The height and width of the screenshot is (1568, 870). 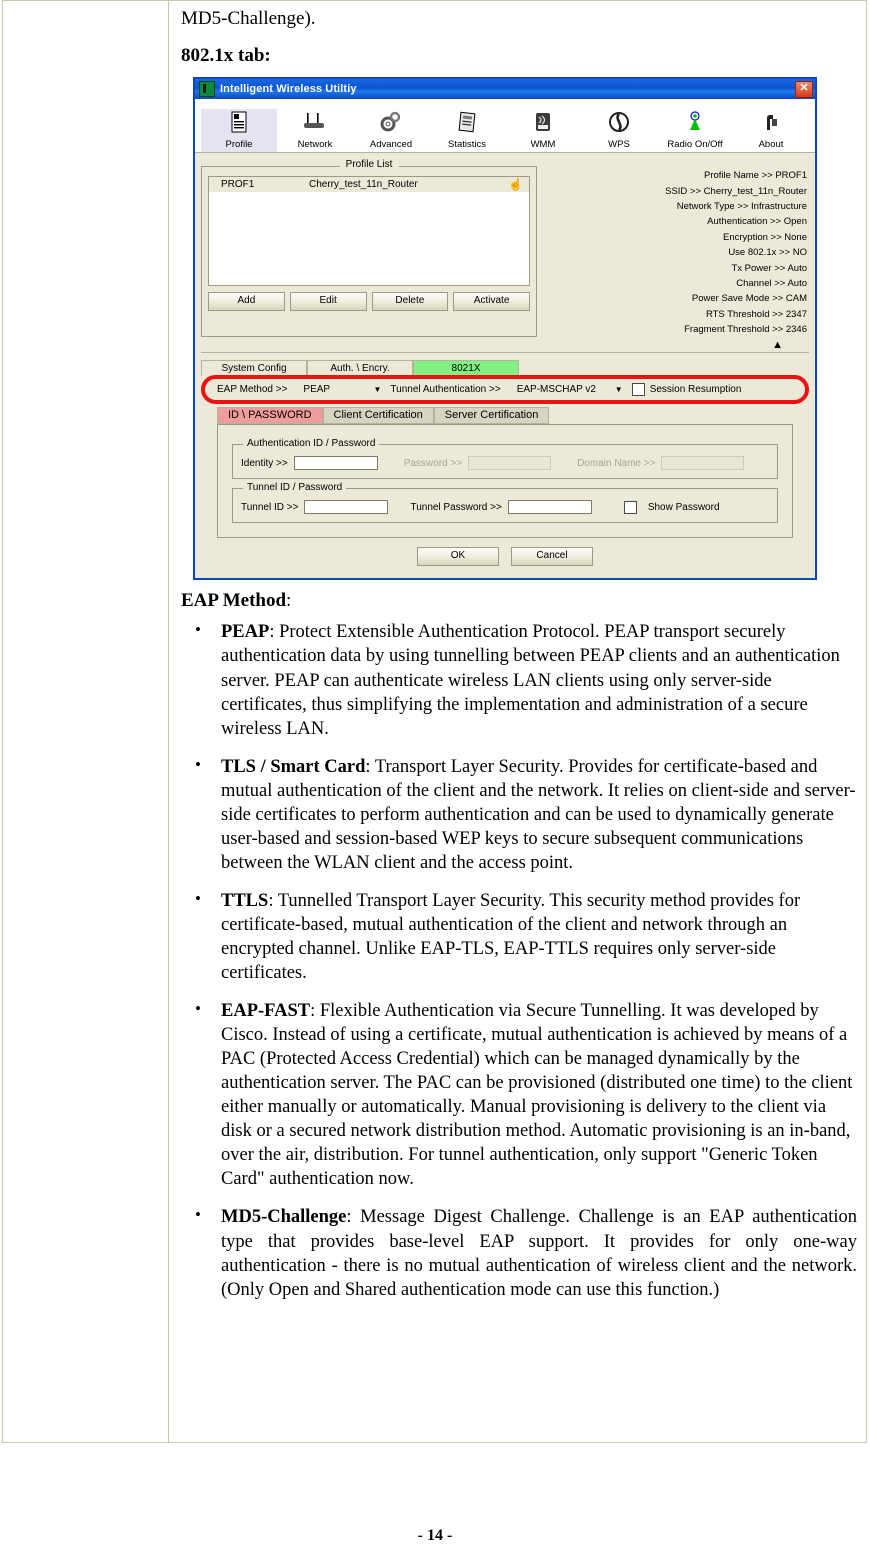 I want to click on detail-network-type-label: Network Type >>, so click(x=712, y=207).